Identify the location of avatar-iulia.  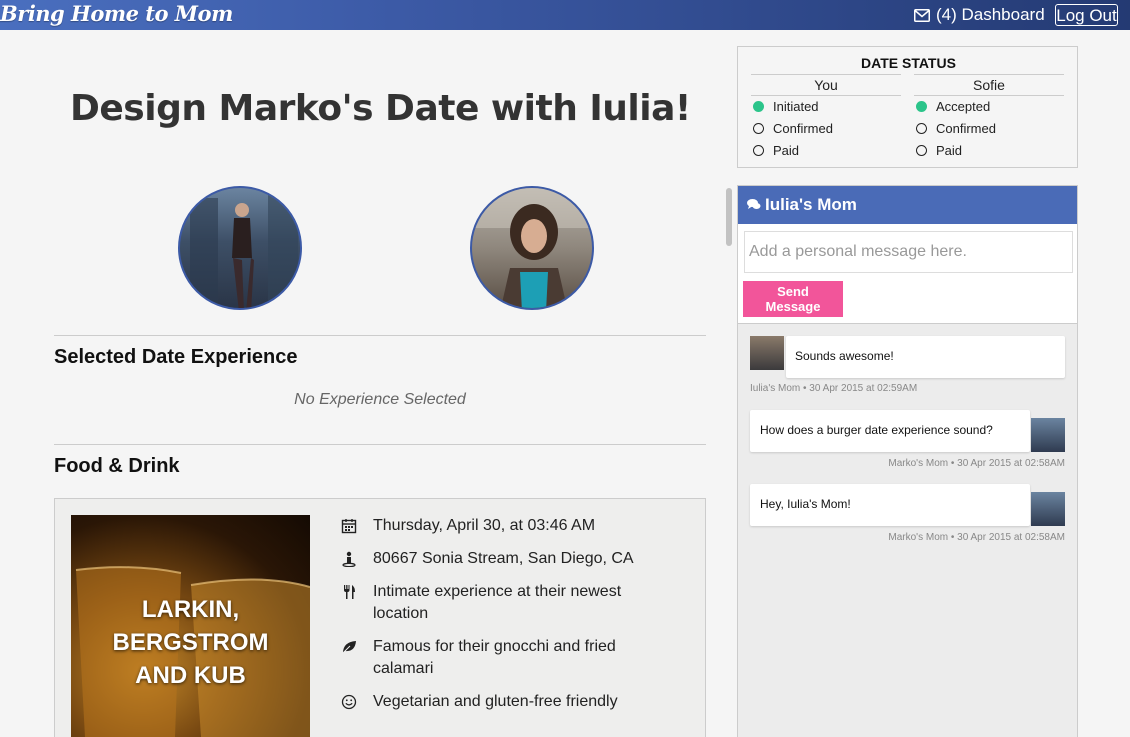
(532, 248).